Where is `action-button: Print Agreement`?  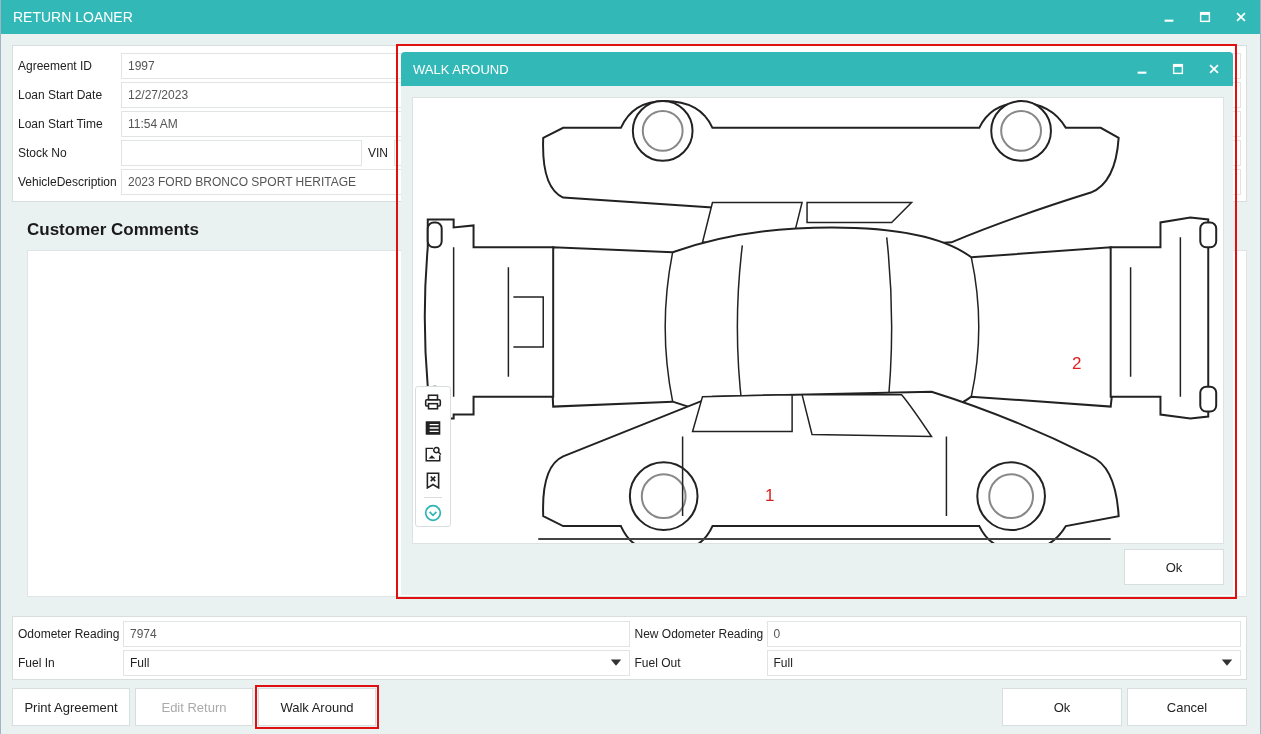
action-button: Print Agreement is located at coordinates (71, 707).